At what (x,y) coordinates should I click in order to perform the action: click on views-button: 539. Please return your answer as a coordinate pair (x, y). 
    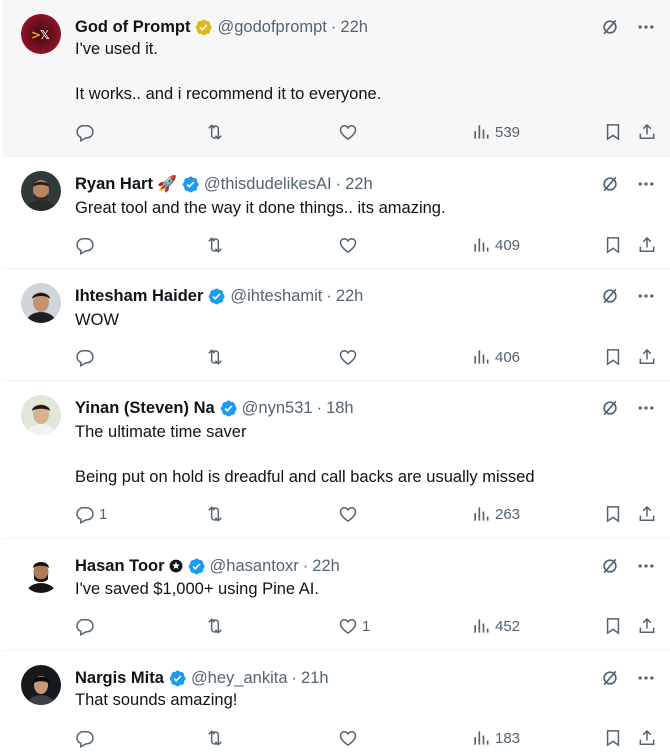
    Looking at the image, I should click on (495, 132).